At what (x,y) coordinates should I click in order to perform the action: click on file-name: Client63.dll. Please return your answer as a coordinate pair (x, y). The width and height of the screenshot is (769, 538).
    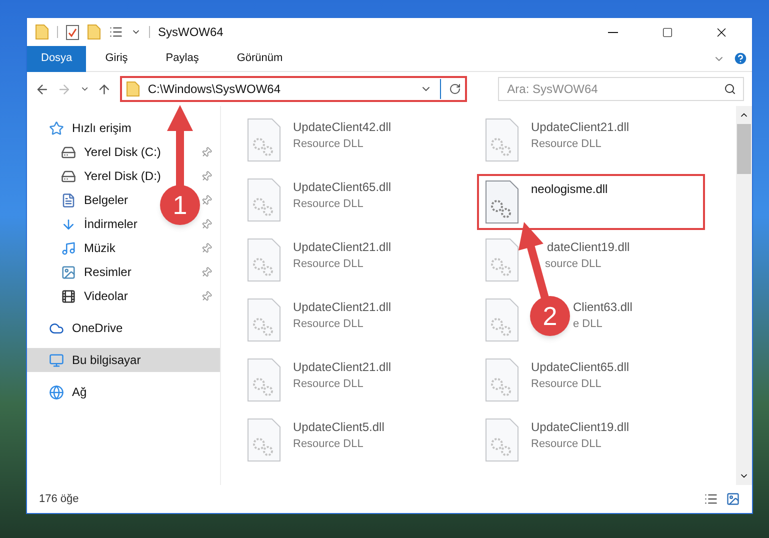
    Looking at the image, I should click on (602, 307).